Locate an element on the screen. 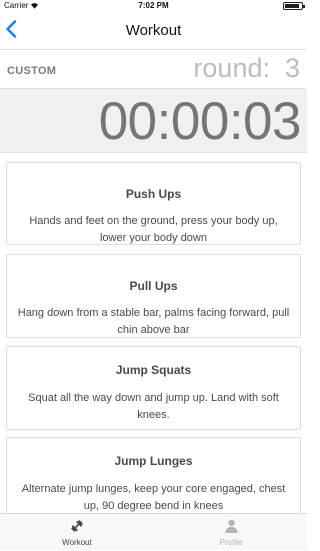 The image size is (320, 551). tab-profile: Profile is located at coordinates (231, 532).